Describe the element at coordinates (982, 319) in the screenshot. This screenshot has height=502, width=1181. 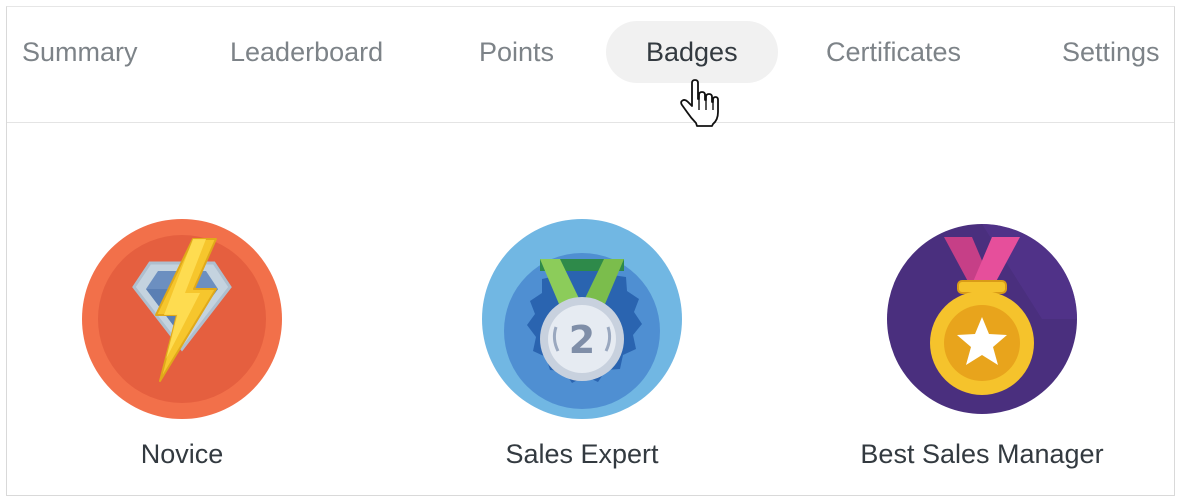
I see `gold-star-medal-icon` at that location.